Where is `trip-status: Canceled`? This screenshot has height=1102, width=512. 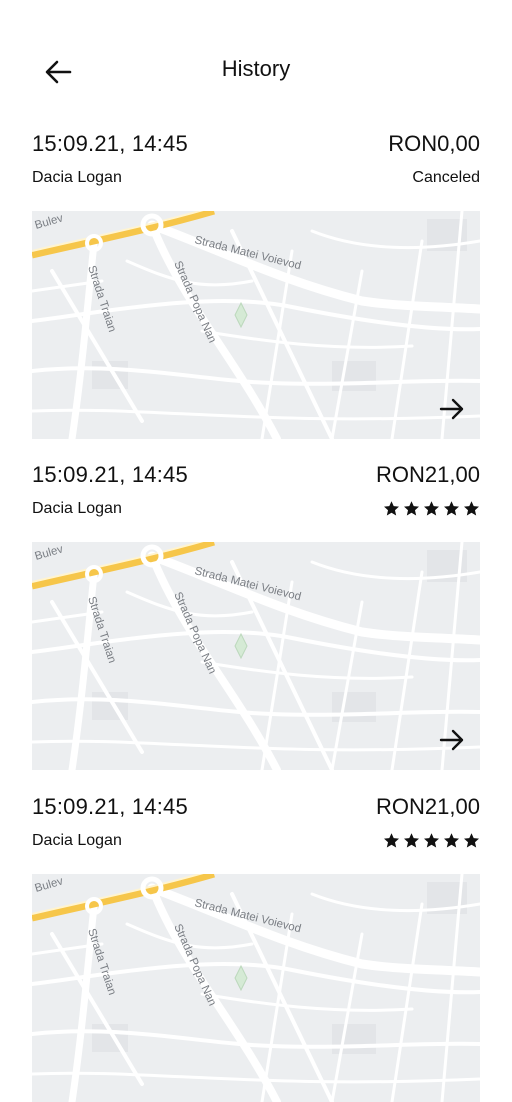 trip-status: Canceled is located at coordinates (446, 177).